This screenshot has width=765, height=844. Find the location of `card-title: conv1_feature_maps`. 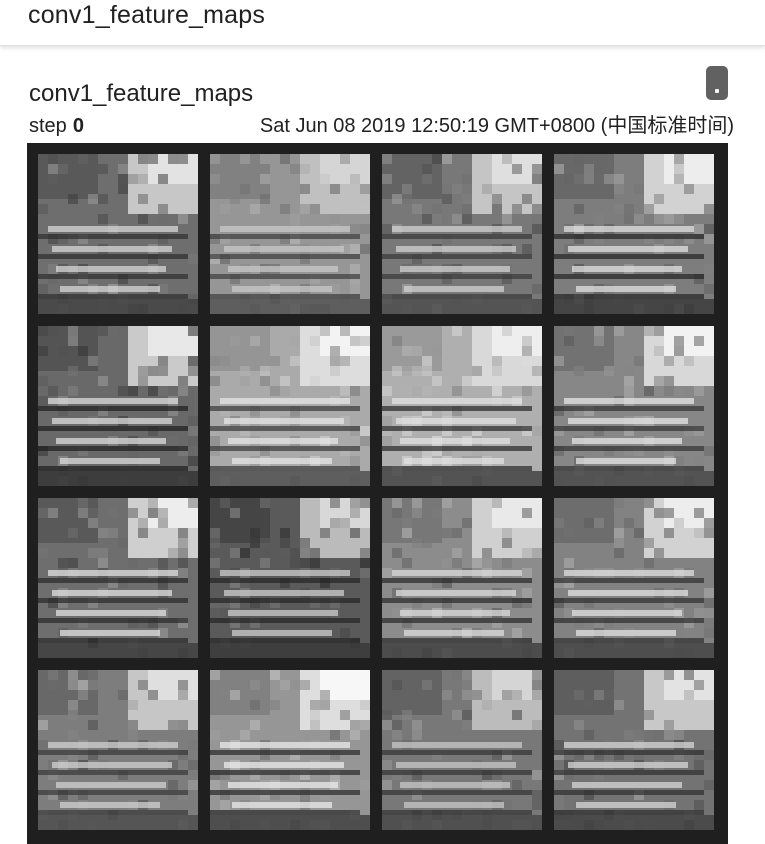

card-title: conv1_feature_maps is located at coordinates (141, 93).